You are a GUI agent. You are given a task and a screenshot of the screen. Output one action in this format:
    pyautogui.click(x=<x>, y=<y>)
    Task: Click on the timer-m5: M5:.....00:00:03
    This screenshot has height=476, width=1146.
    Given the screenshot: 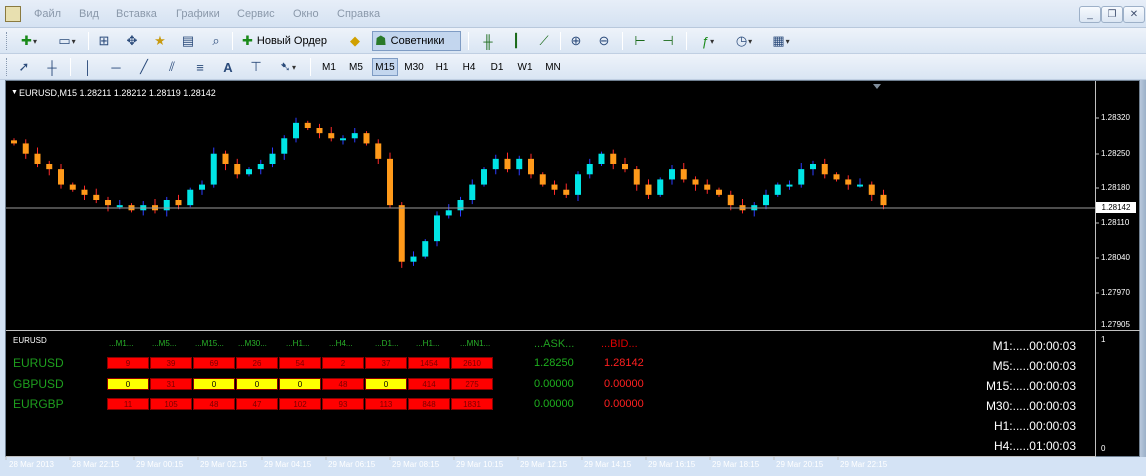 What is the action you would take?
    pyautogui.click(x=1034, y=366)
    